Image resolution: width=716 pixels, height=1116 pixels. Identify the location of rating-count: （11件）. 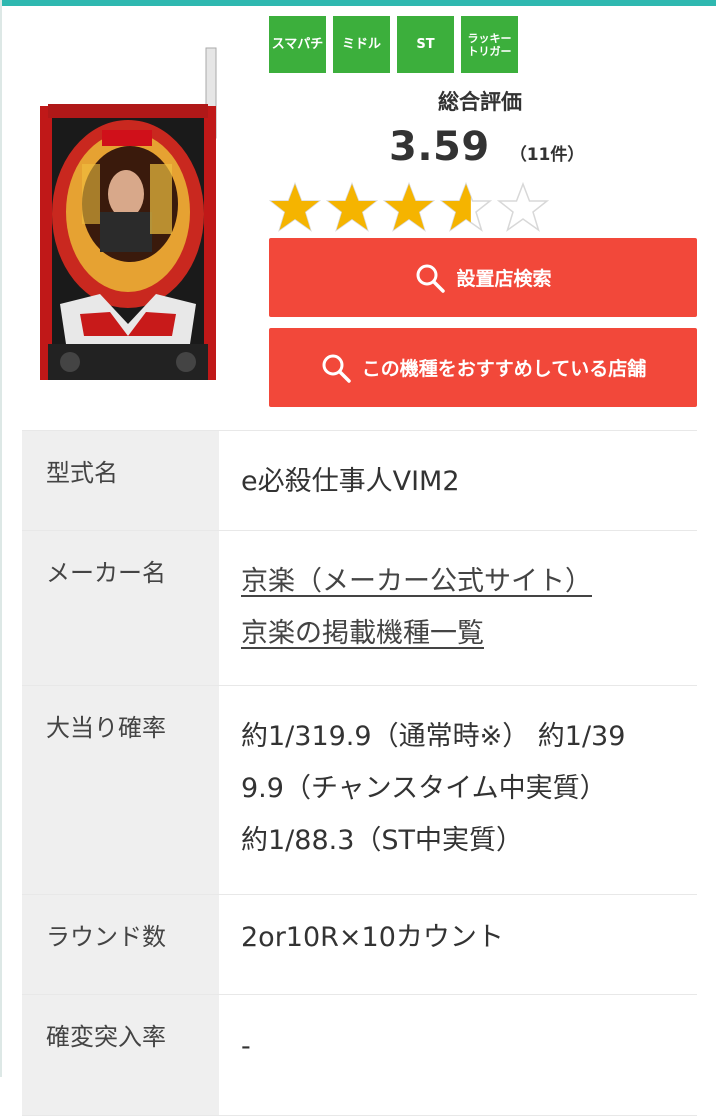
(547, 155).